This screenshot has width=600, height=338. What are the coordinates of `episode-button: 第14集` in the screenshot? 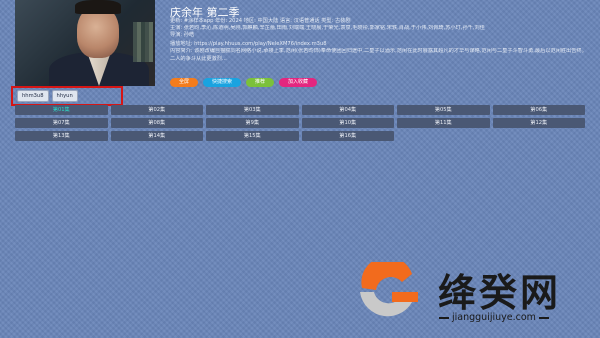 It's located at (156, 136).